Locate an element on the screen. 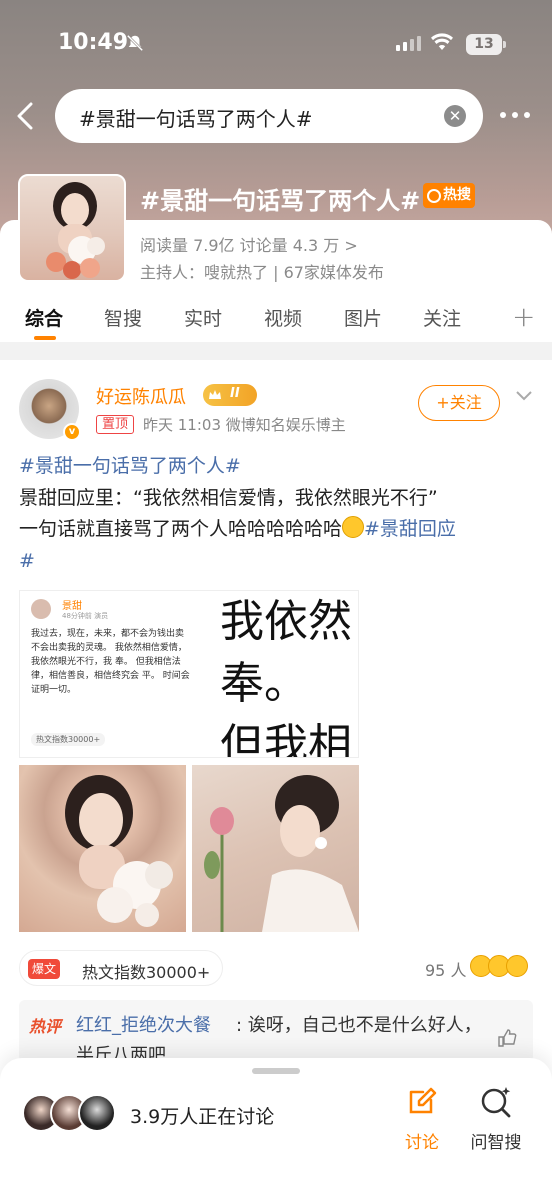  mini-avatar is located at coordinates (41, 609).